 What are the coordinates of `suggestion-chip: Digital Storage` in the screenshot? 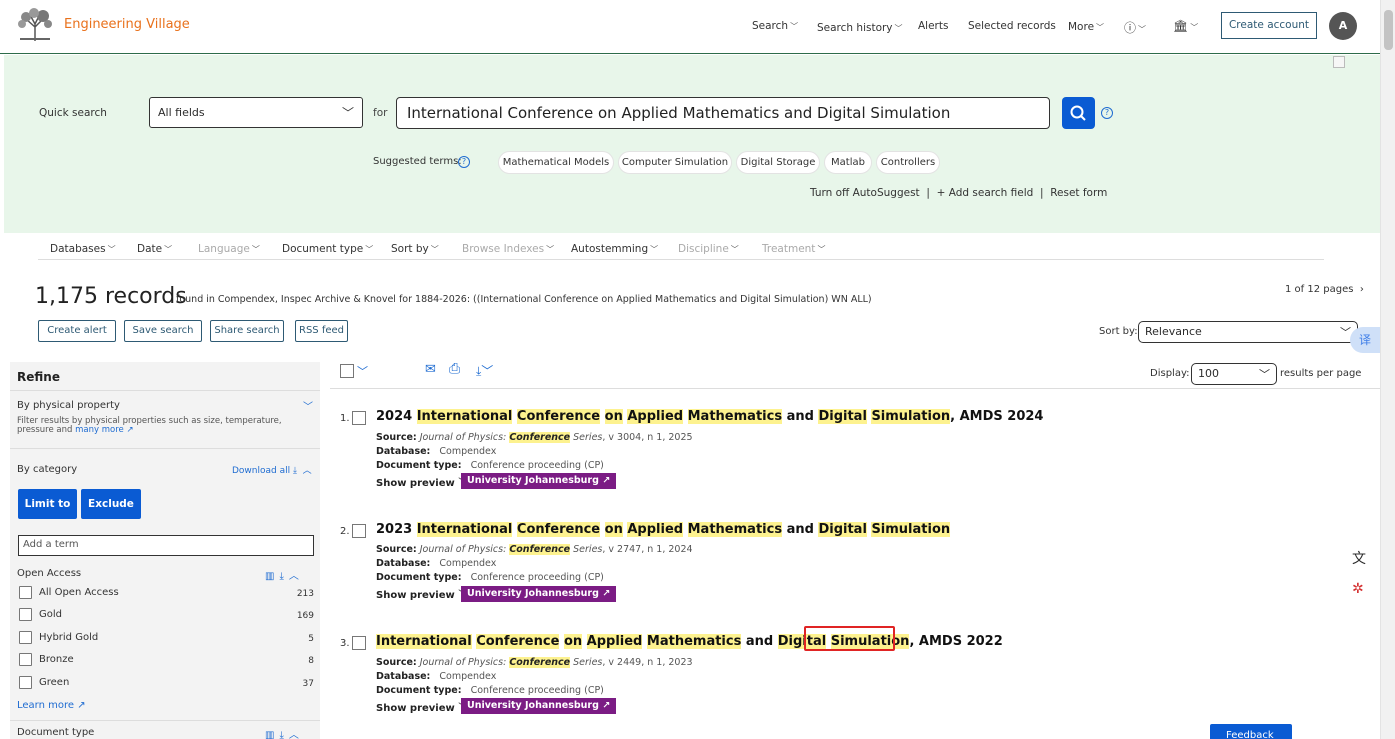 It's located at (778, 162).